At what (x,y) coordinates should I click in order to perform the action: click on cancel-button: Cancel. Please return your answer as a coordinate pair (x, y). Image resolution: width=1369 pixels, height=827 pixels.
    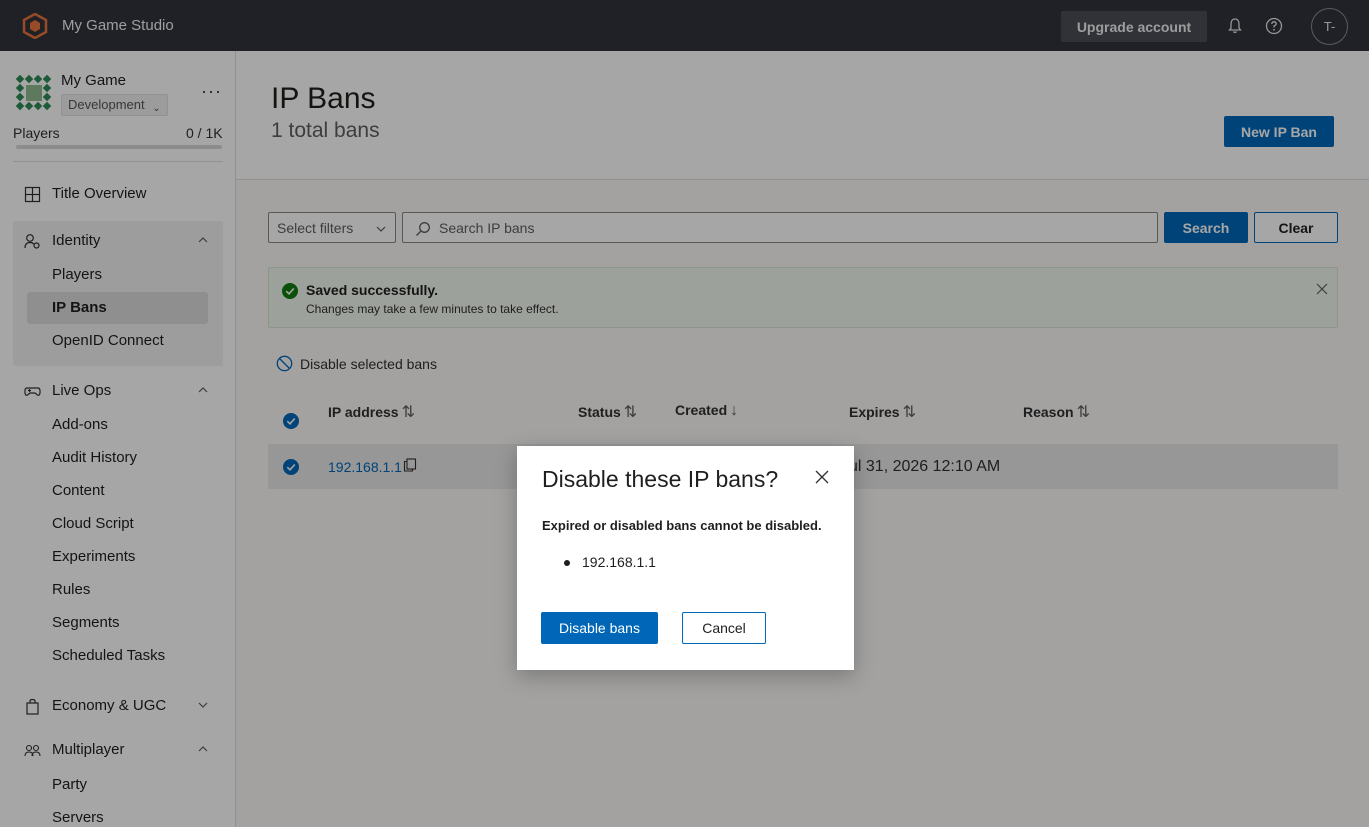
    Looking at the image, I should click on (724, 628).